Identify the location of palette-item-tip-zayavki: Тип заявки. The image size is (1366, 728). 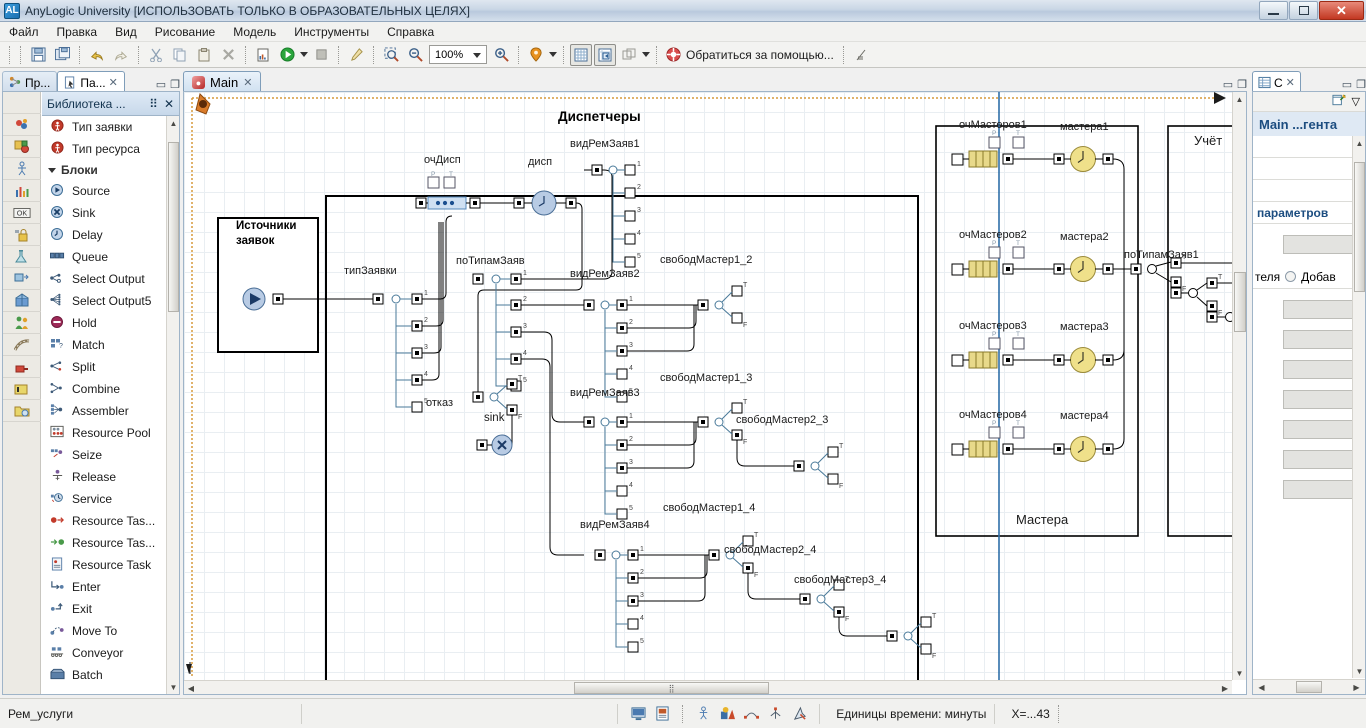
(110, 127).